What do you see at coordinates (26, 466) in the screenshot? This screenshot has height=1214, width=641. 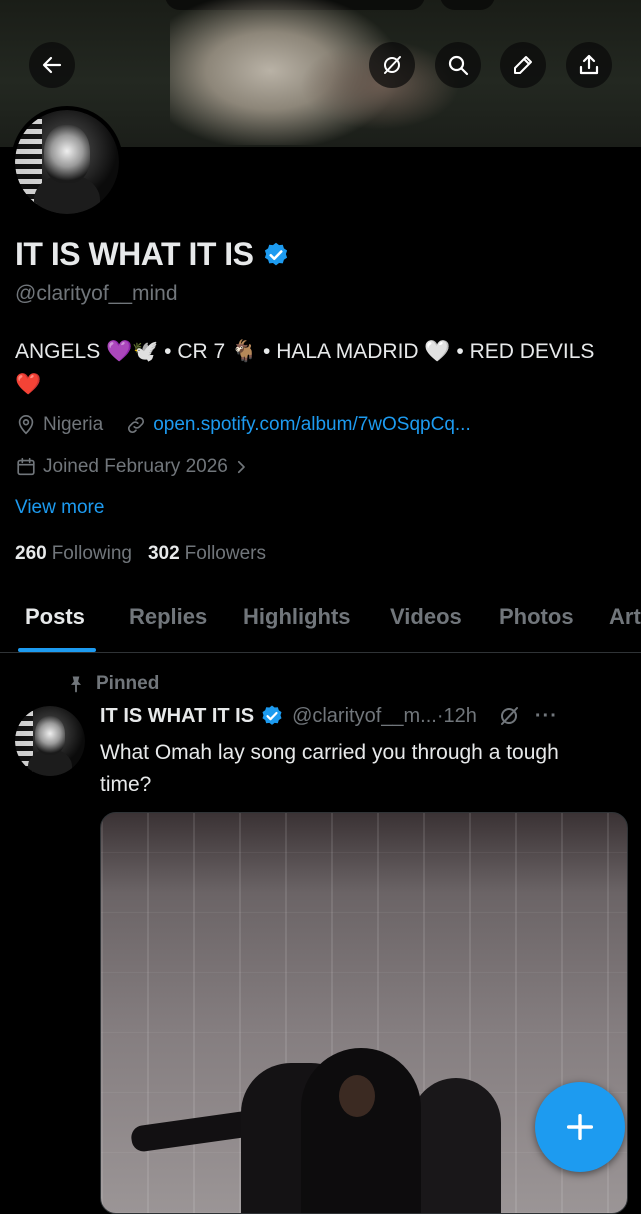 I see `calendar-icon` at bounding box center [26, 466].